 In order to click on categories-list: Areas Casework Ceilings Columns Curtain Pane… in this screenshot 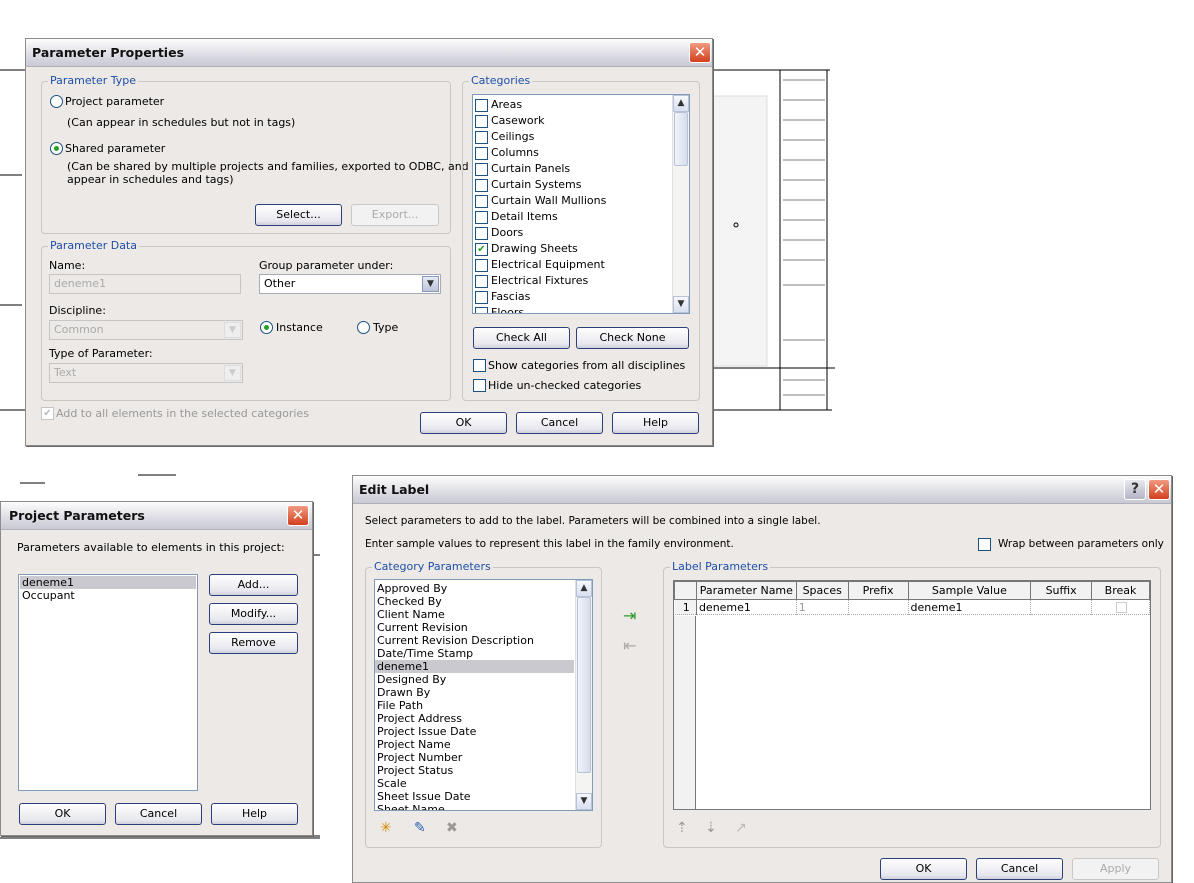, I will do `click(581, 204)`.